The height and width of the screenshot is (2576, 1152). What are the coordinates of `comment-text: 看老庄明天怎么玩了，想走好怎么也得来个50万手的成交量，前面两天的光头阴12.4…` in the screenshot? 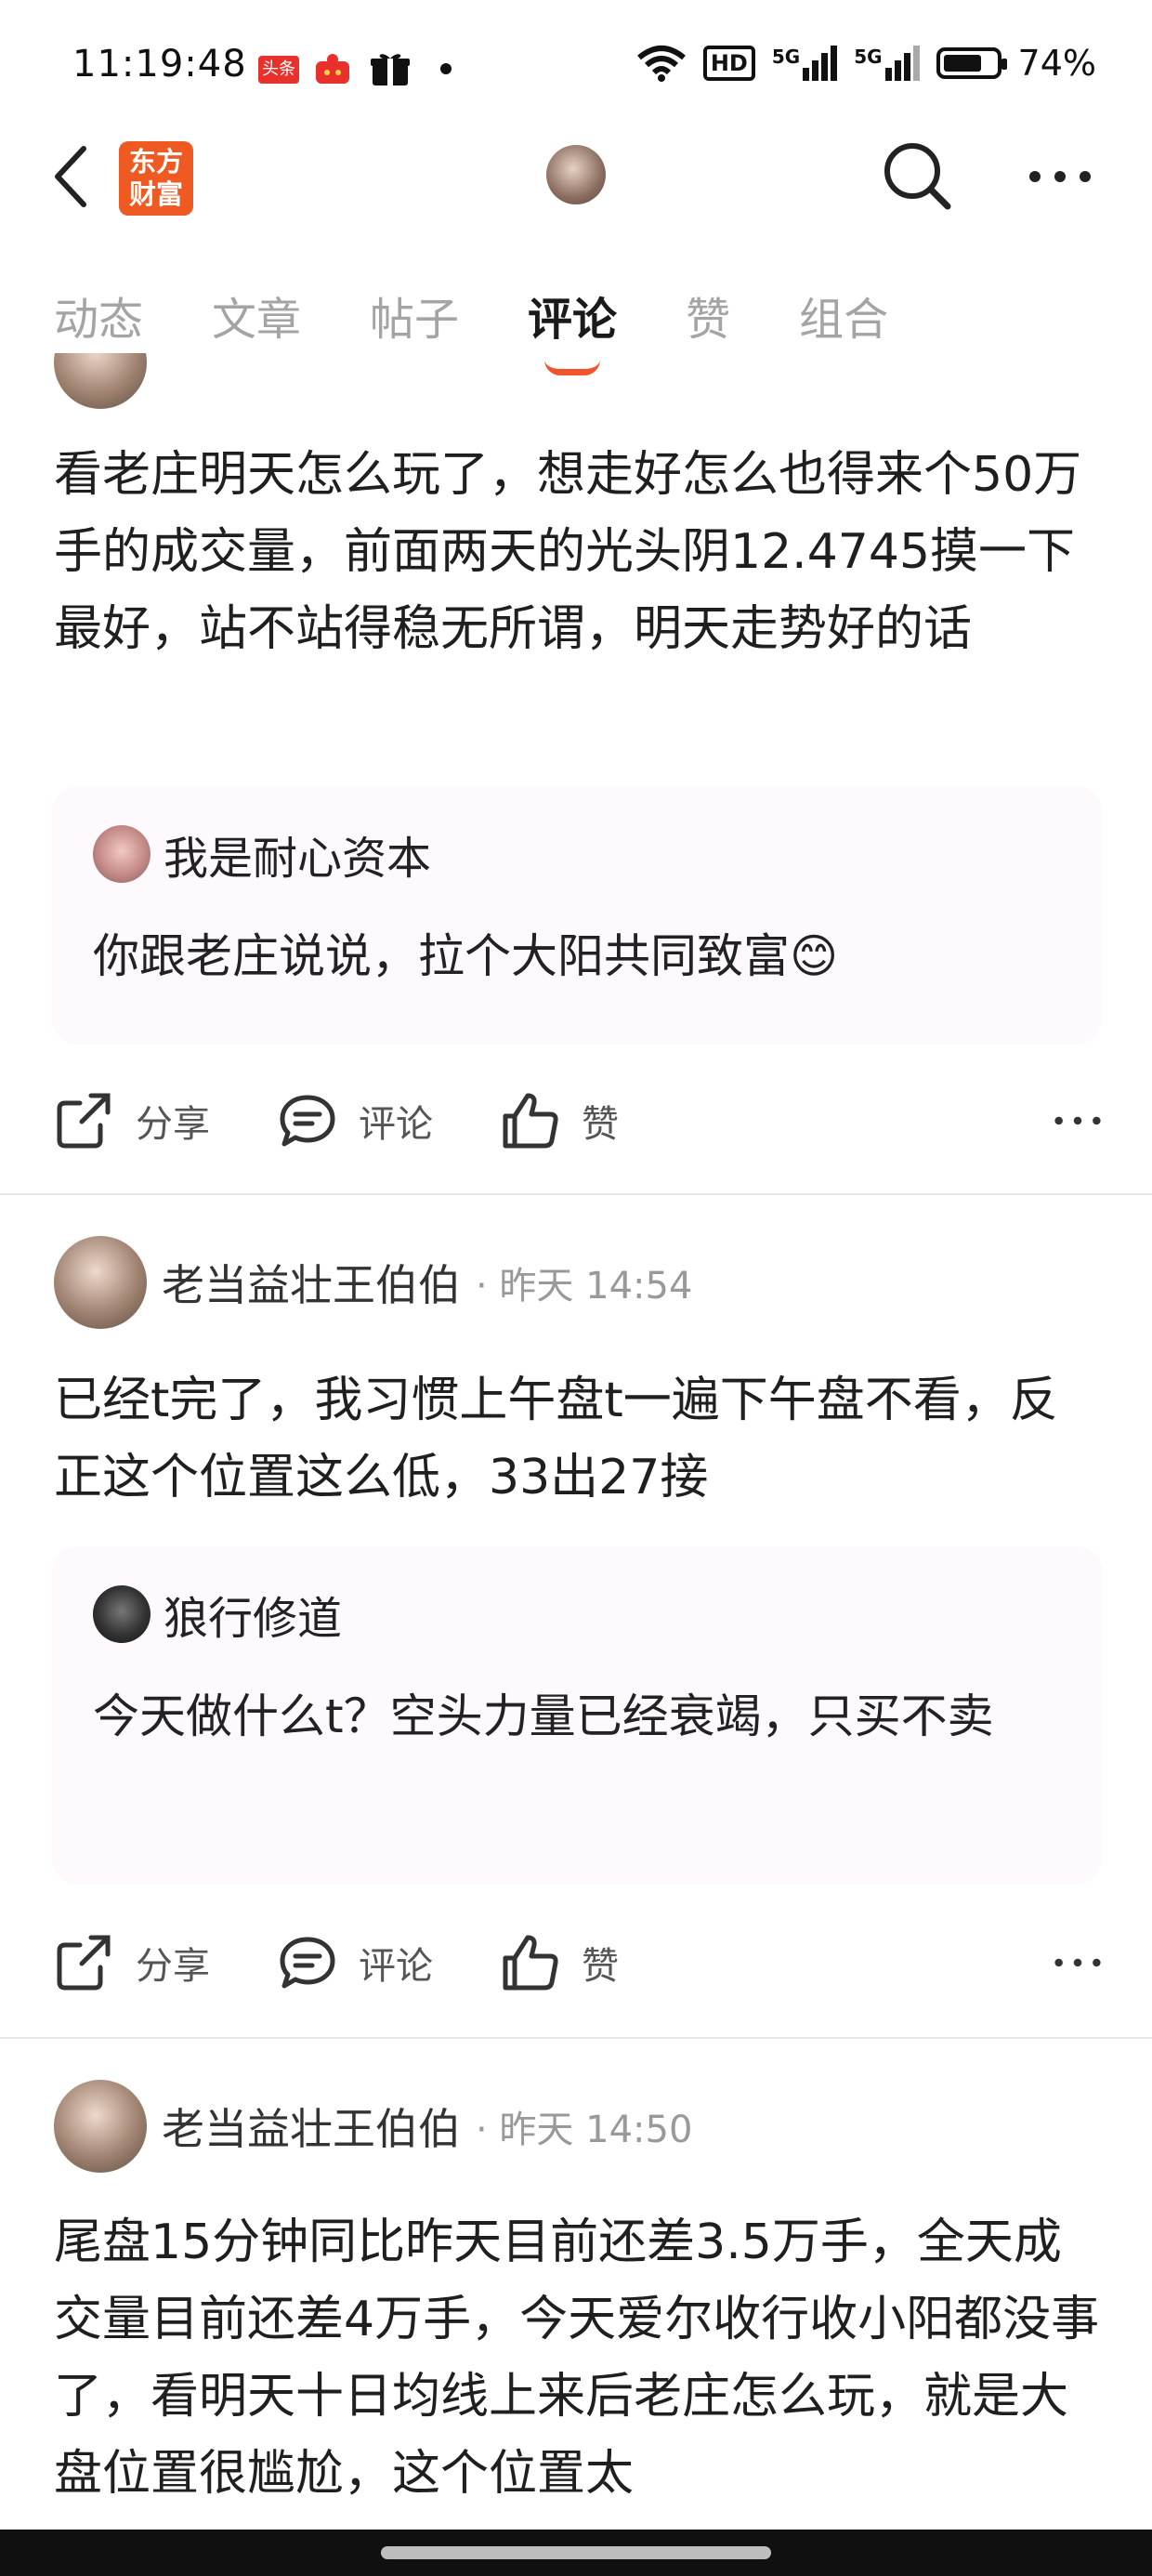 It's located at (579, 552).